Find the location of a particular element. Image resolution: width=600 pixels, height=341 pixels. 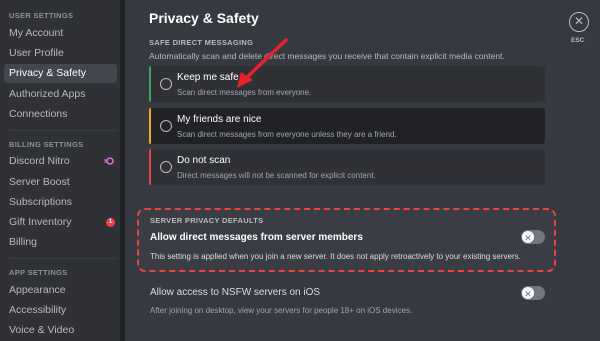

sidebar-item-billing: Billing is located at coordinates (60, 242).